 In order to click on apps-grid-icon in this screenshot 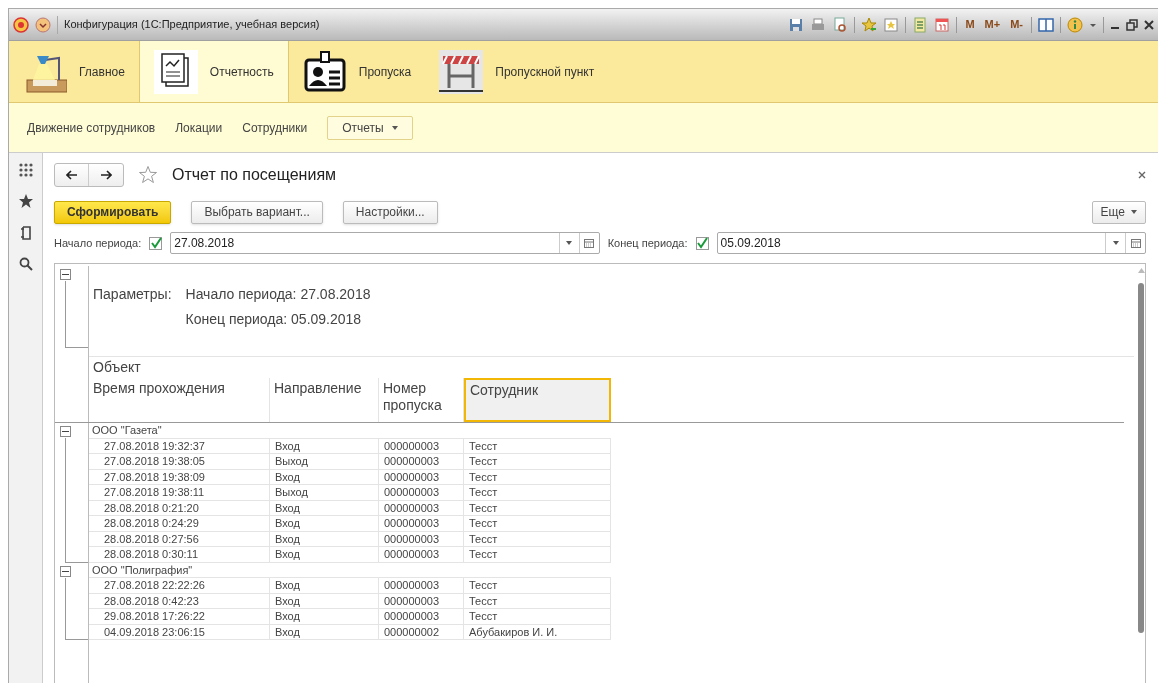, I will do `click(25, 170)`.